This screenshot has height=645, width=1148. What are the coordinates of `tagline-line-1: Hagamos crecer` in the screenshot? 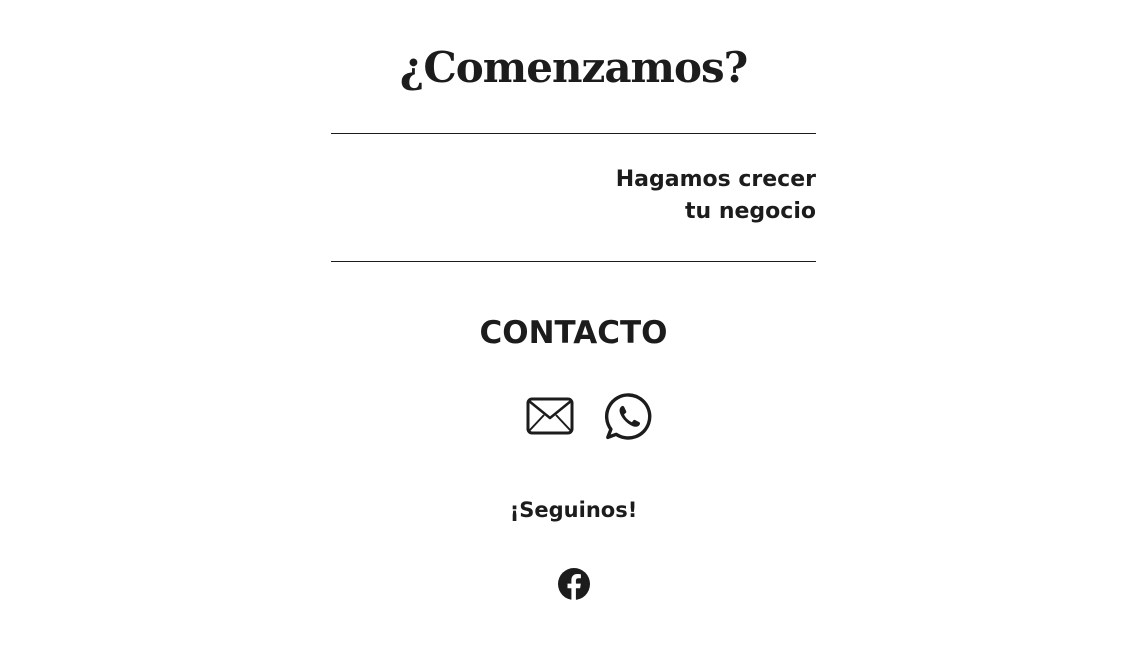 It's located at (715, 179).